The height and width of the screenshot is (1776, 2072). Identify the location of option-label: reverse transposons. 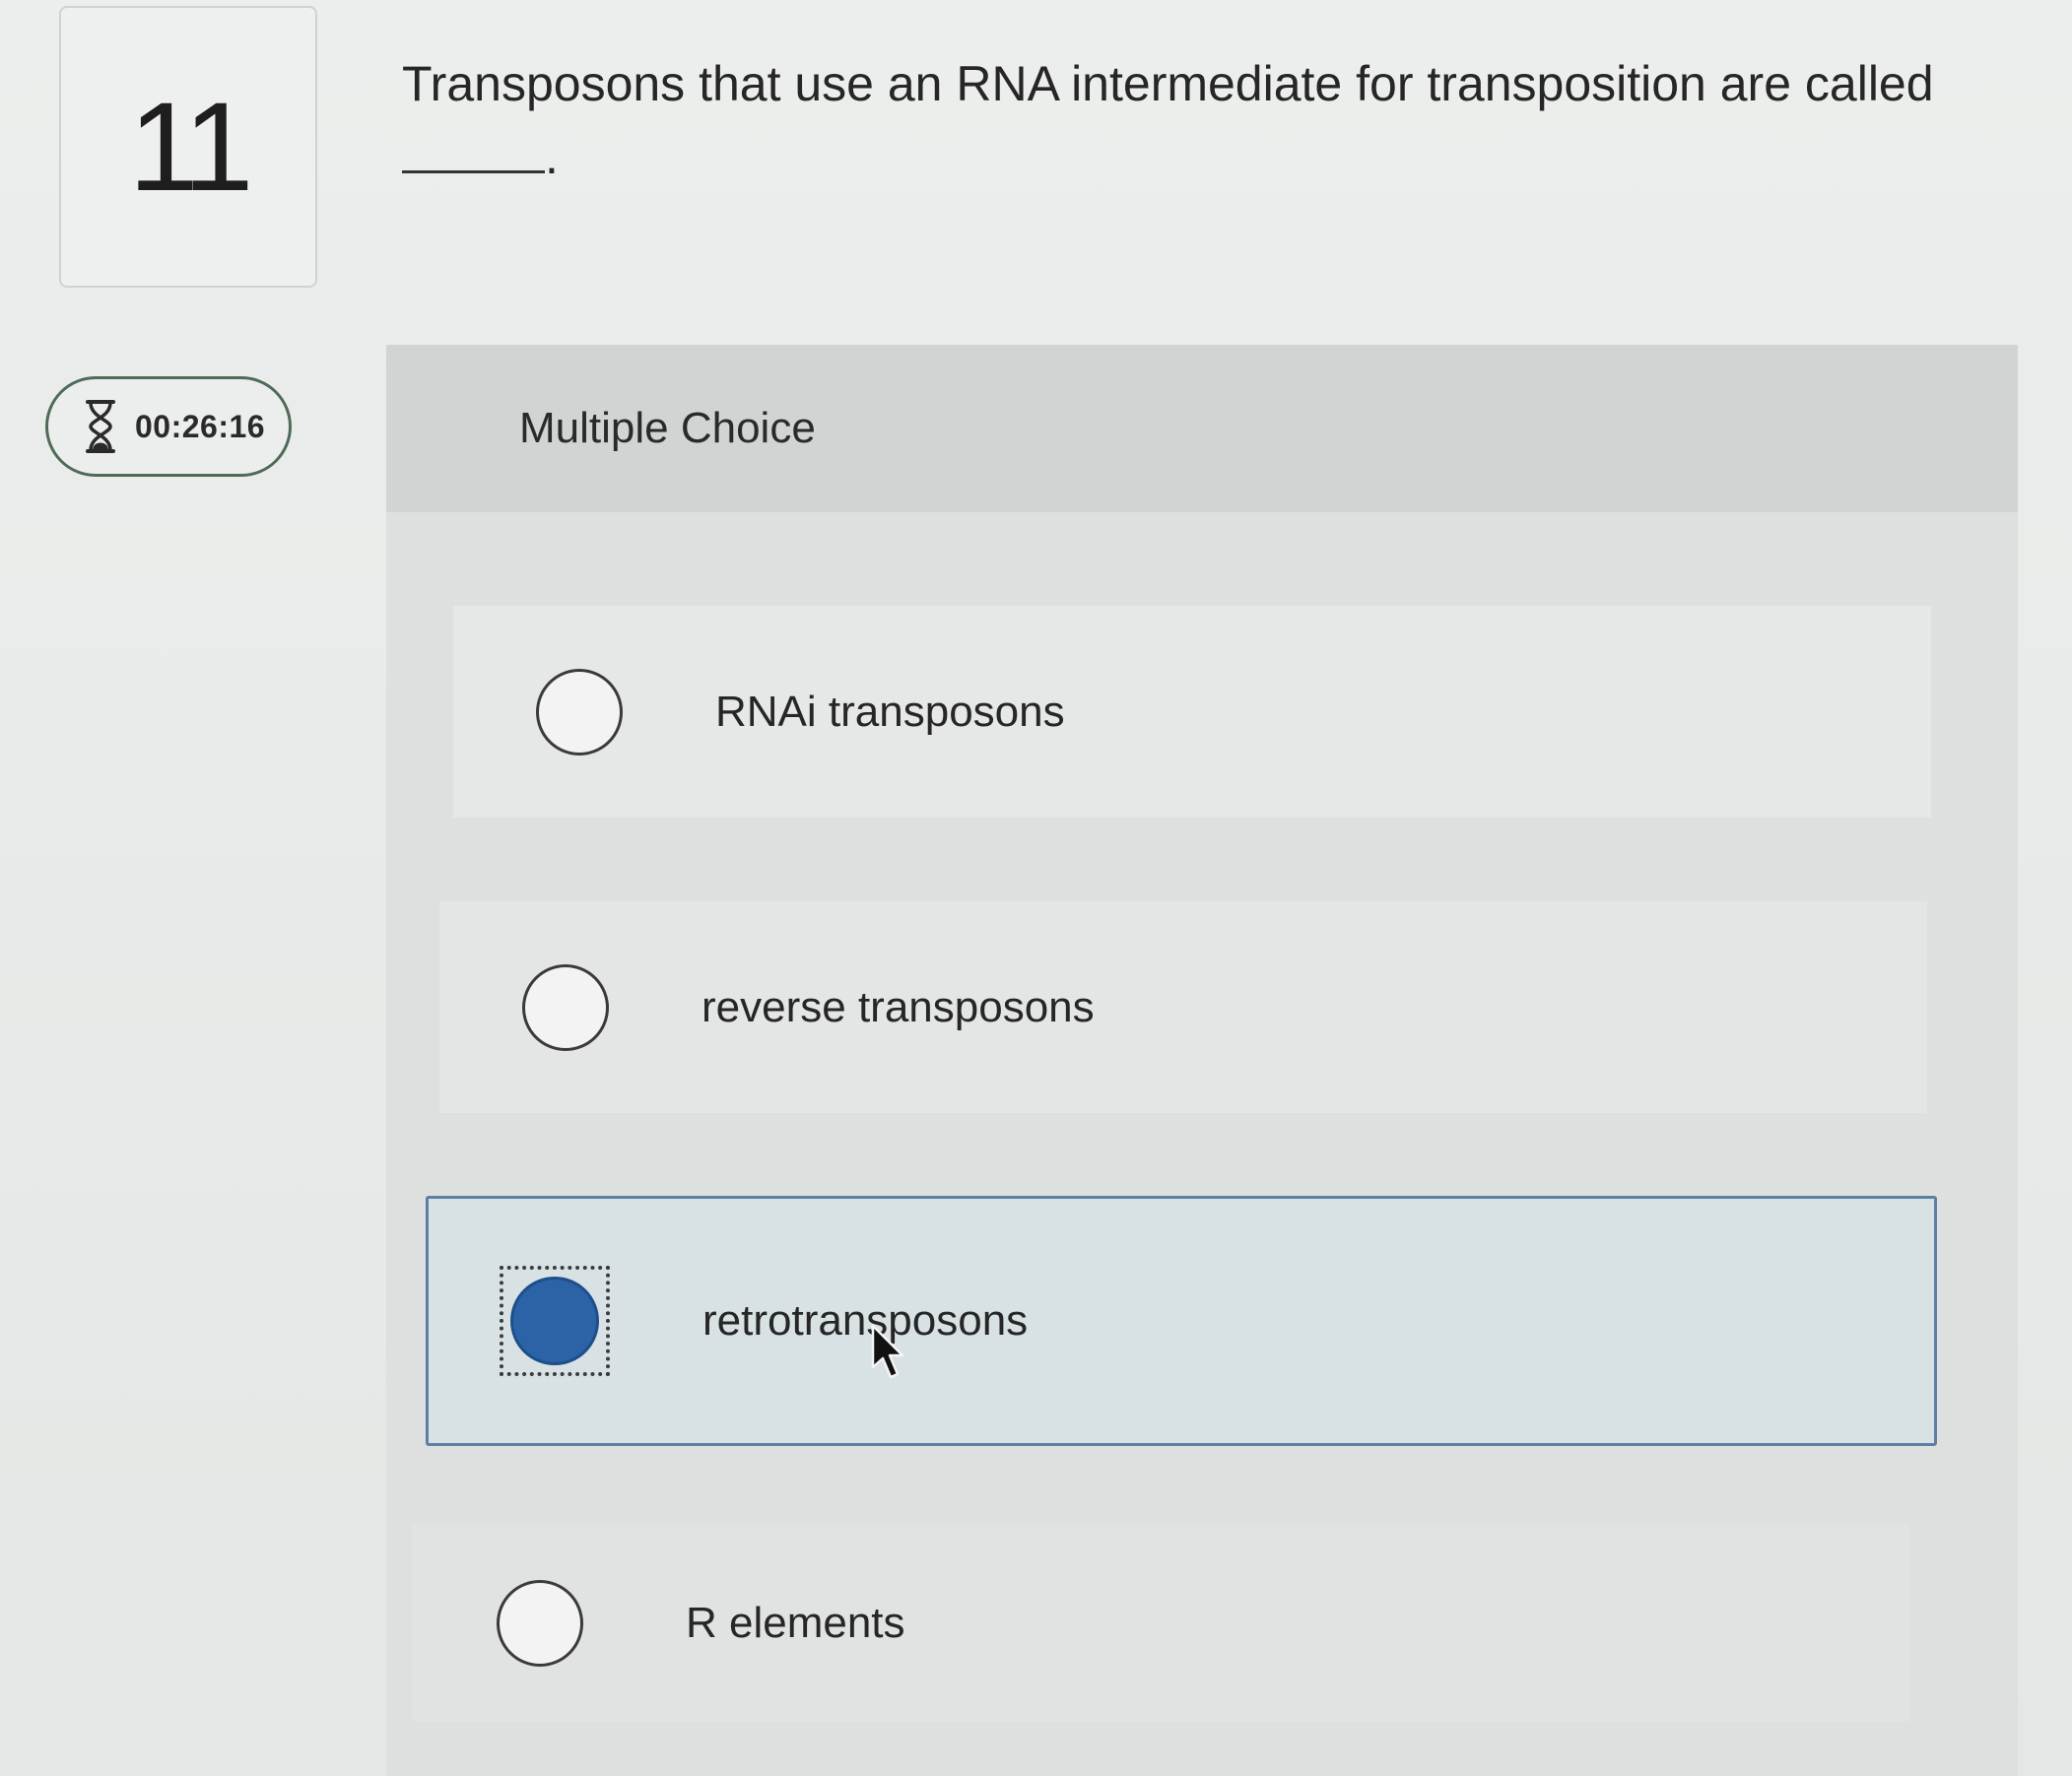
(899, 1006).